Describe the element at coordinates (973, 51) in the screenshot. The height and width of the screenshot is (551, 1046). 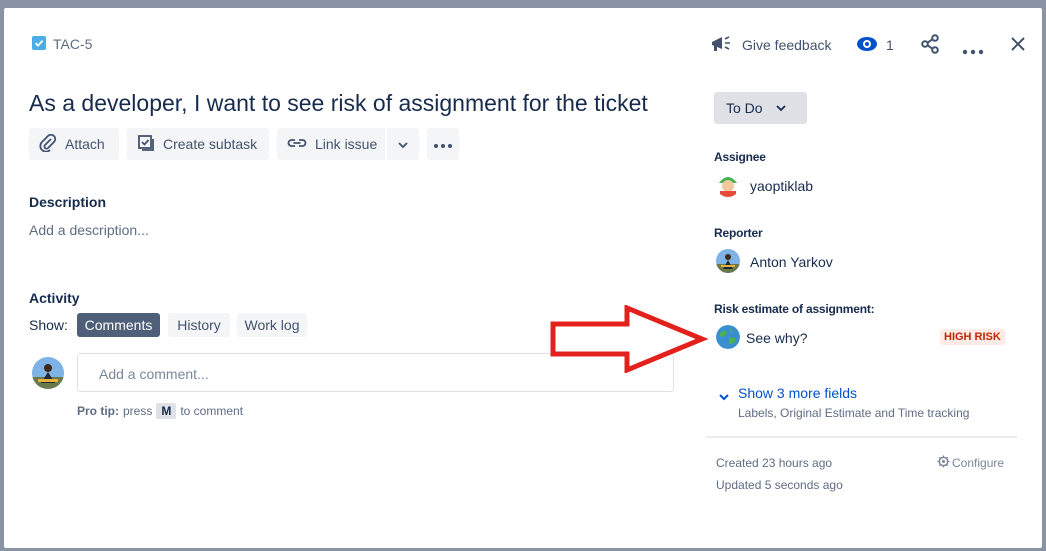
I see `more-options-icon` at that location.